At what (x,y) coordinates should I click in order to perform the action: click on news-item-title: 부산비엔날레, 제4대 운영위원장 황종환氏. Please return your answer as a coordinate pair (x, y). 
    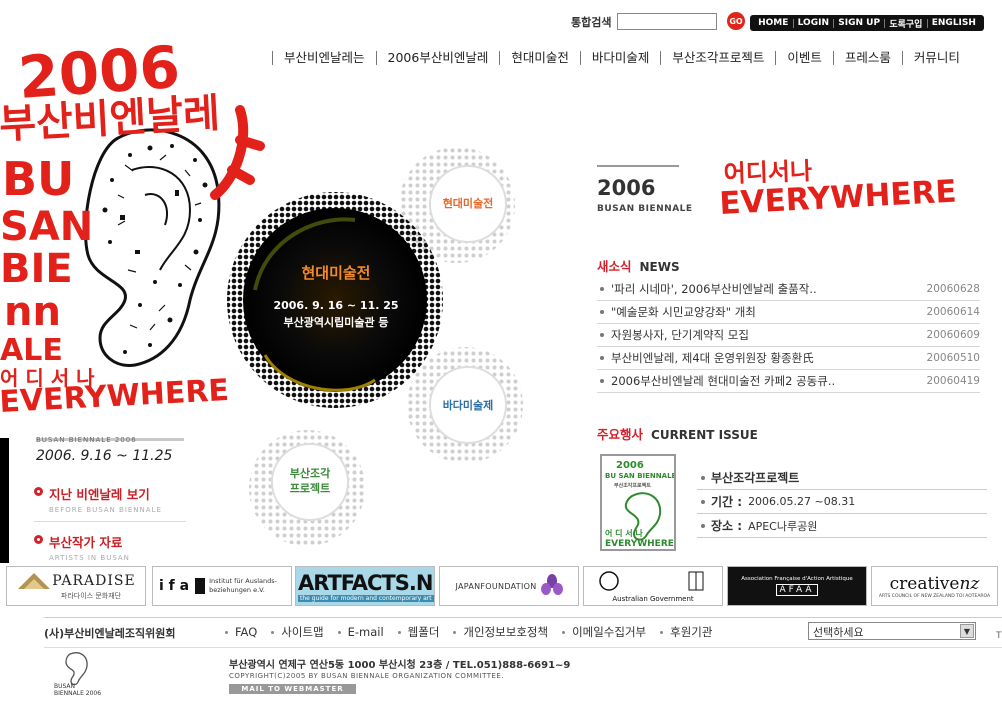
    Looking at the image, I should click on (765, 358).